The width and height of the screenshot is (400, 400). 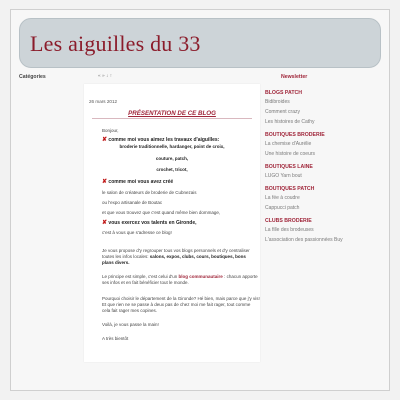 I want to click on para-gironde-3: cela fait rager mes copines., so click(x=130, y=310).